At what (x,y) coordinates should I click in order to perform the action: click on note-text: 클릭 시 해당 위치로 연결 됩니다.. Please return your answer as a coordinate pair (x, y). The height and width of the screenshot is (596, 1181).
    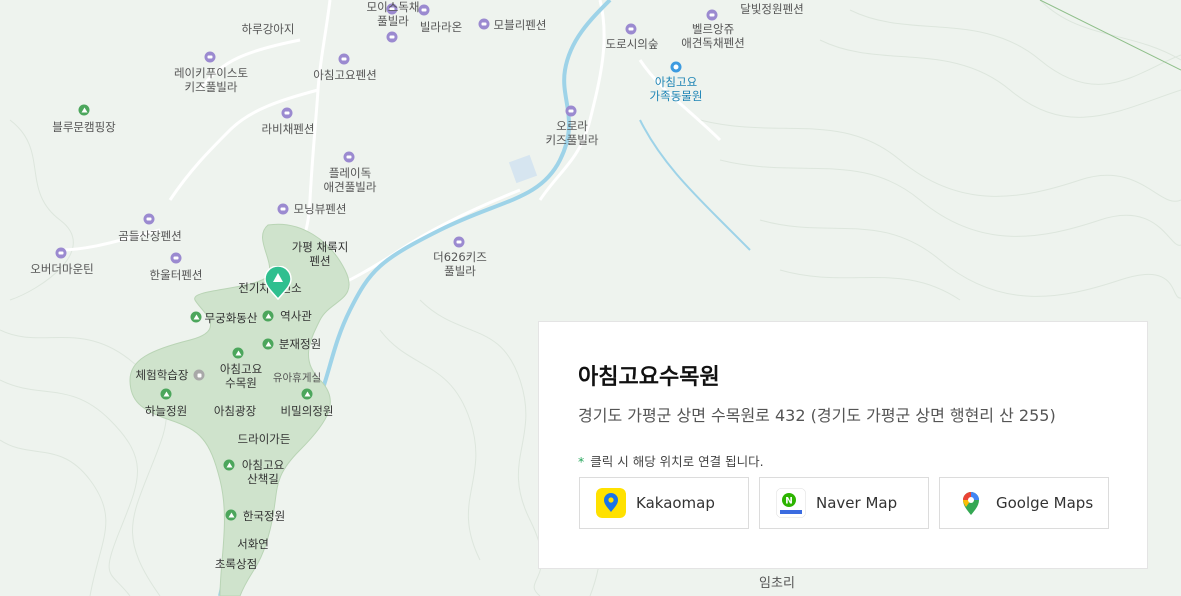
    Looking at the image, I should click on (677, 461).